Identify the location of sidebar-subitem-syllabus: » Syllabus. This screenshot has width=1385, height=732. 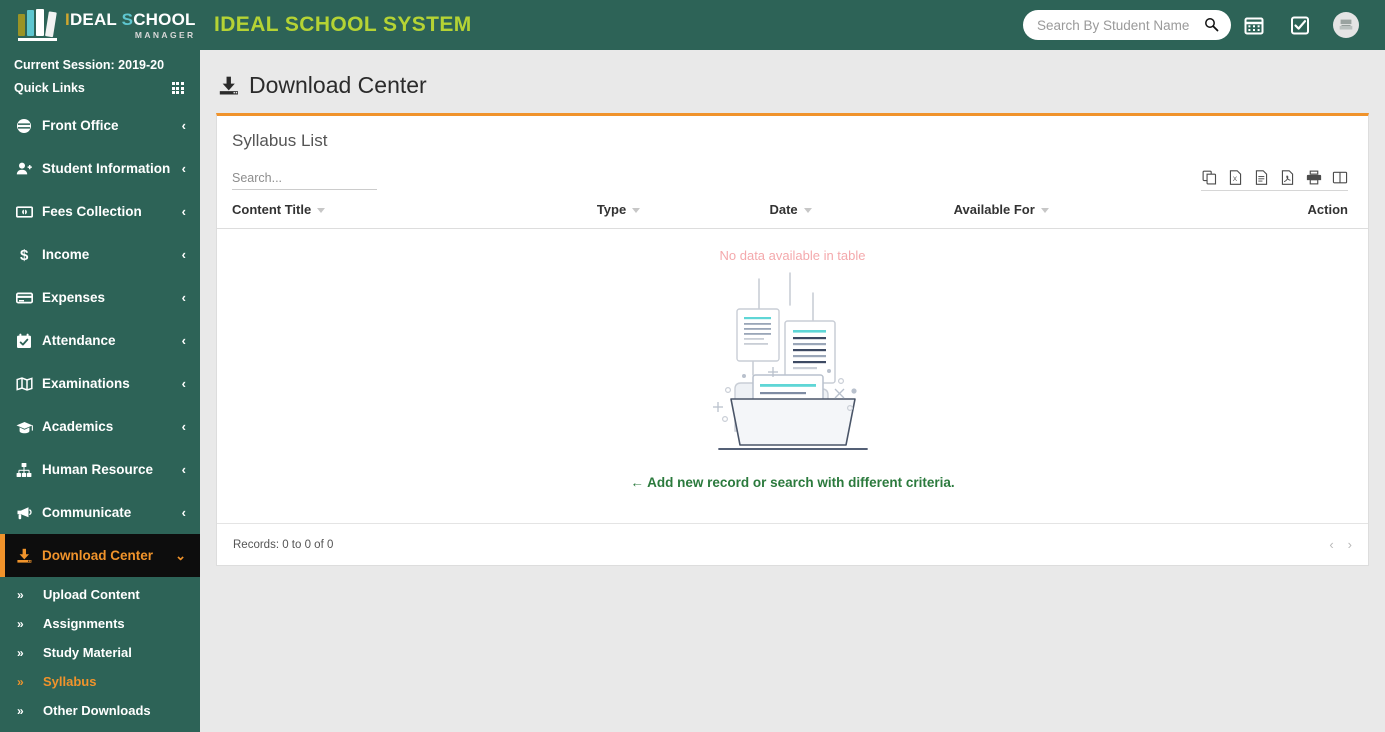
(100, 681).